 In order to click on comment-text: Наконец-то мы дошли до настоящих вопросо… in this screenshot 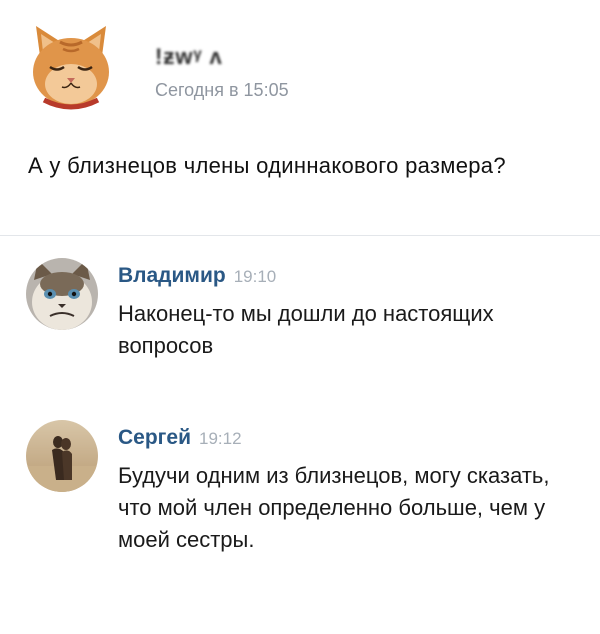, I will do `click(306, 329)`.